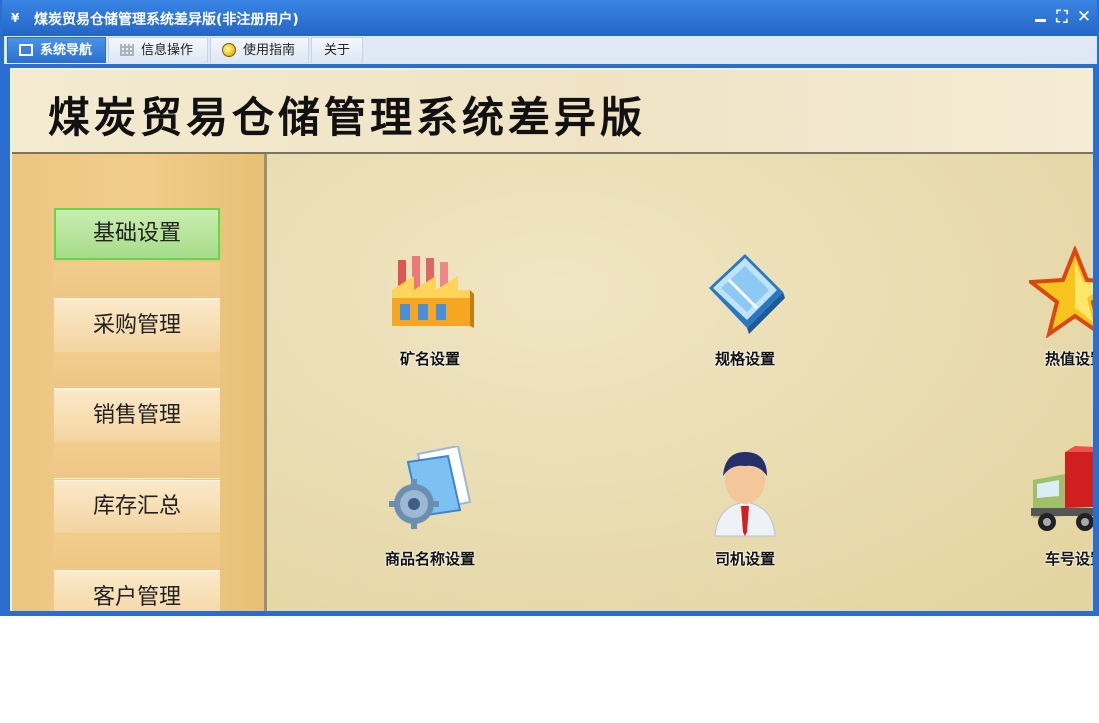 This screenshot has width=1099, height=723. What do you see at coordinates (747, 294) in the screenshot?
I see `book-icon` at bounding box center [747, 294].